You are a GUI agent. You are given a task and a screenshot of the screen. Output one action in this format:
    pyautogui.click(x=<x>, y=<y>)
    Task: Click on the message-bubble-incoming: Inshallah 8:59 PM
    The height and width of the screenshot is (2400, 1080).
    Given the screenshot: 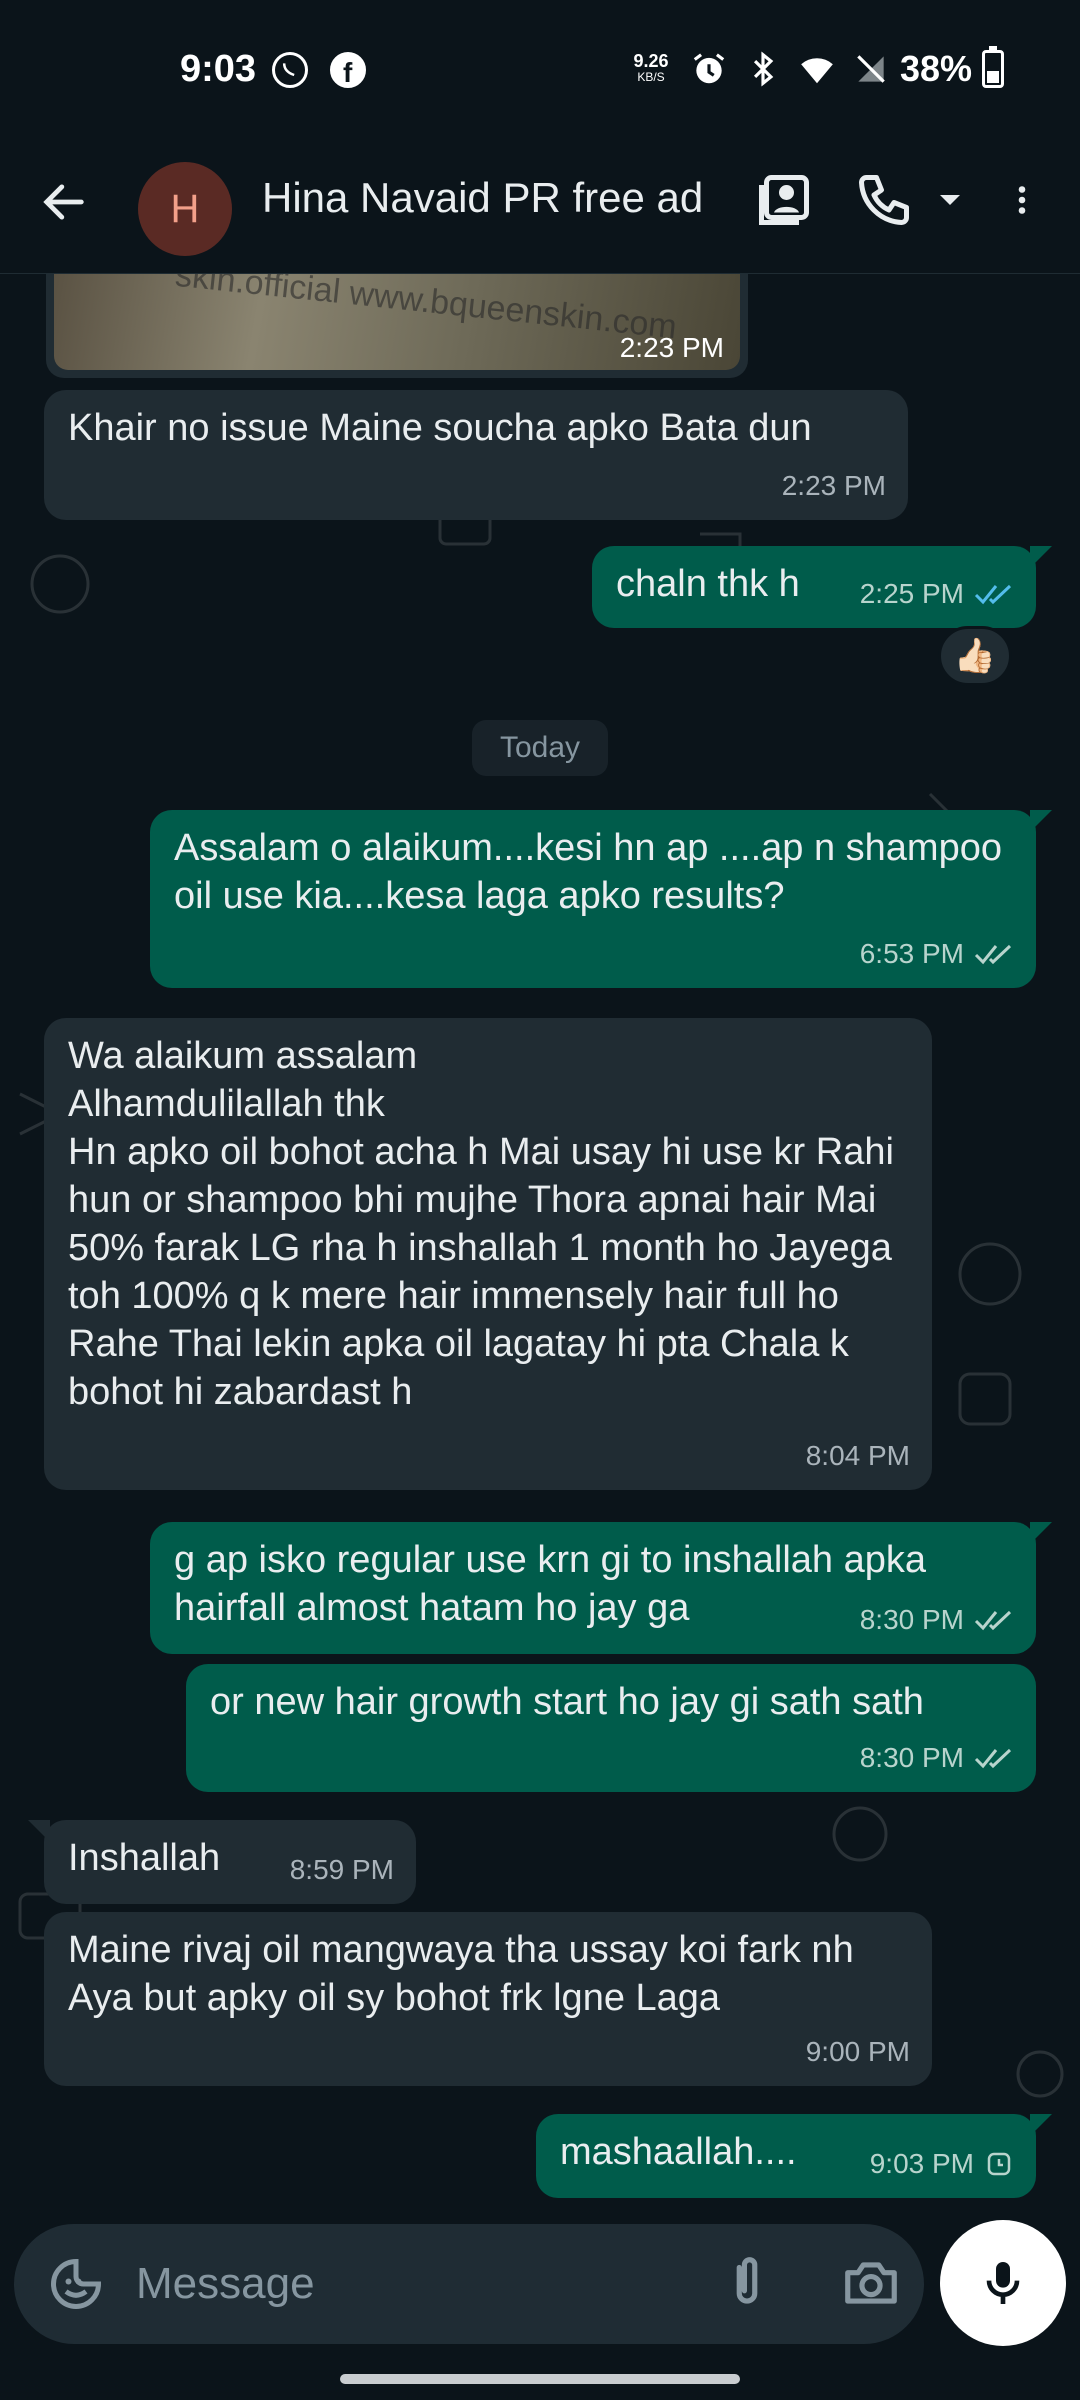 What is the action you would take?
    pyautogui.click(x=222, y=1862)
    